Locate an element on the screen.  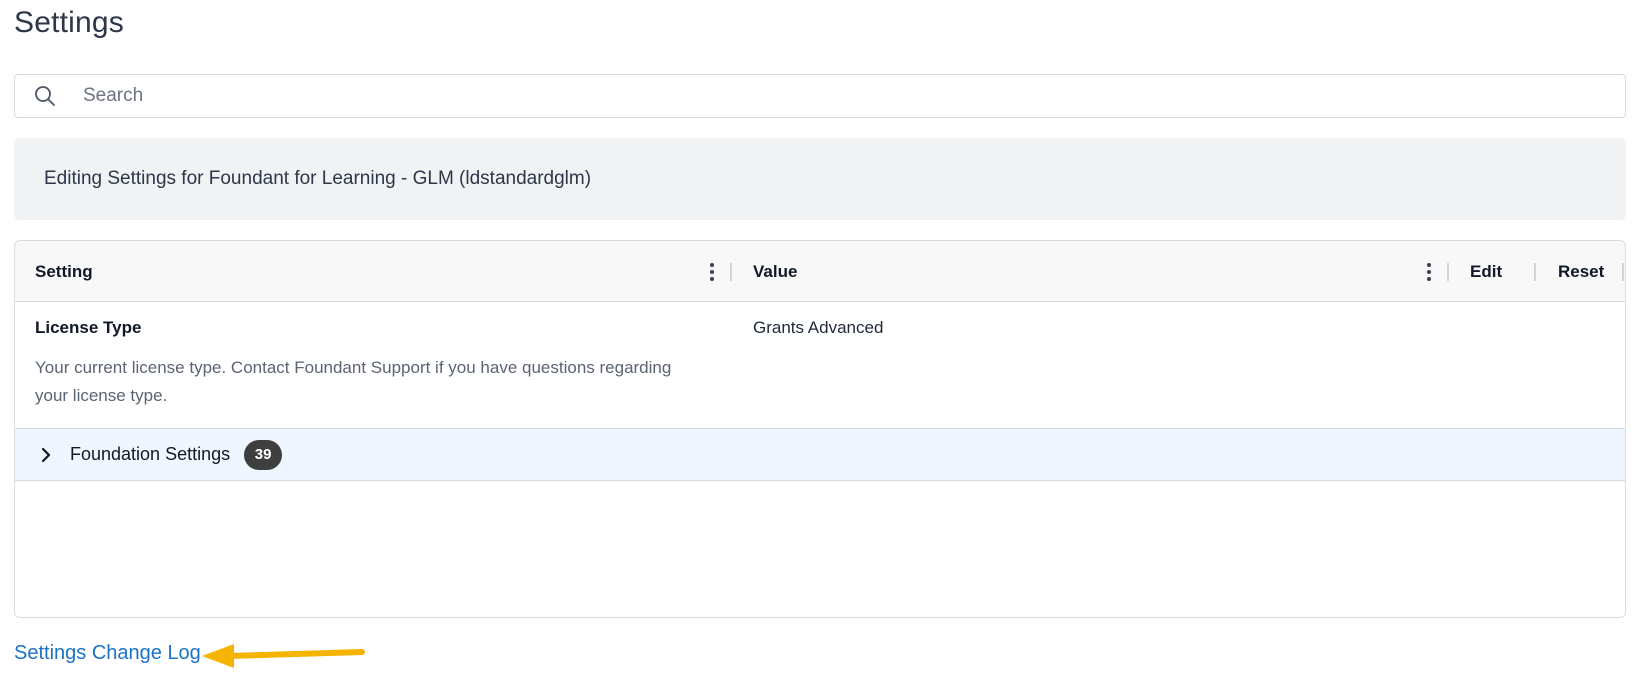
arrow-left-icon is located at coordinates (283, 656).